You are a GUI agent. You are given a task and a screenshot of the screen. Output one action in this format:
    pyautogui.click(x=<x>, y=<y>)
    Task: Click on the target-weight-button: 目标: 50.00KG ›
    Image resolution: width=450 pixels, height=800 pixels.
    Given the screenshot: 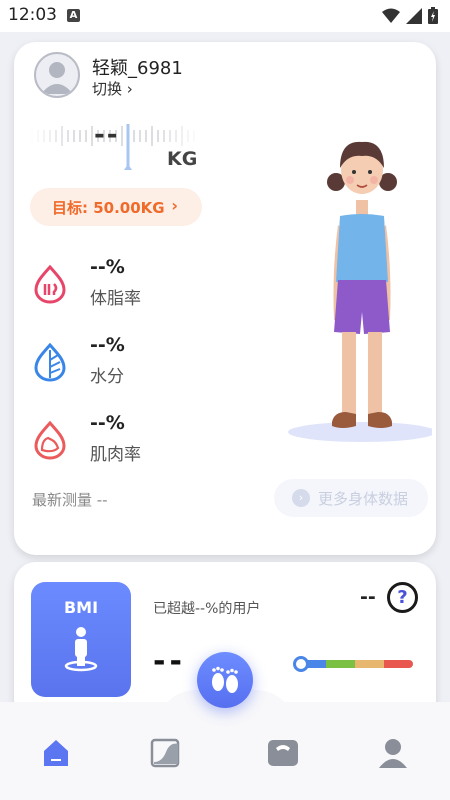 What is the action you would take?
    pyautogui.click(x=116, y=207)
    